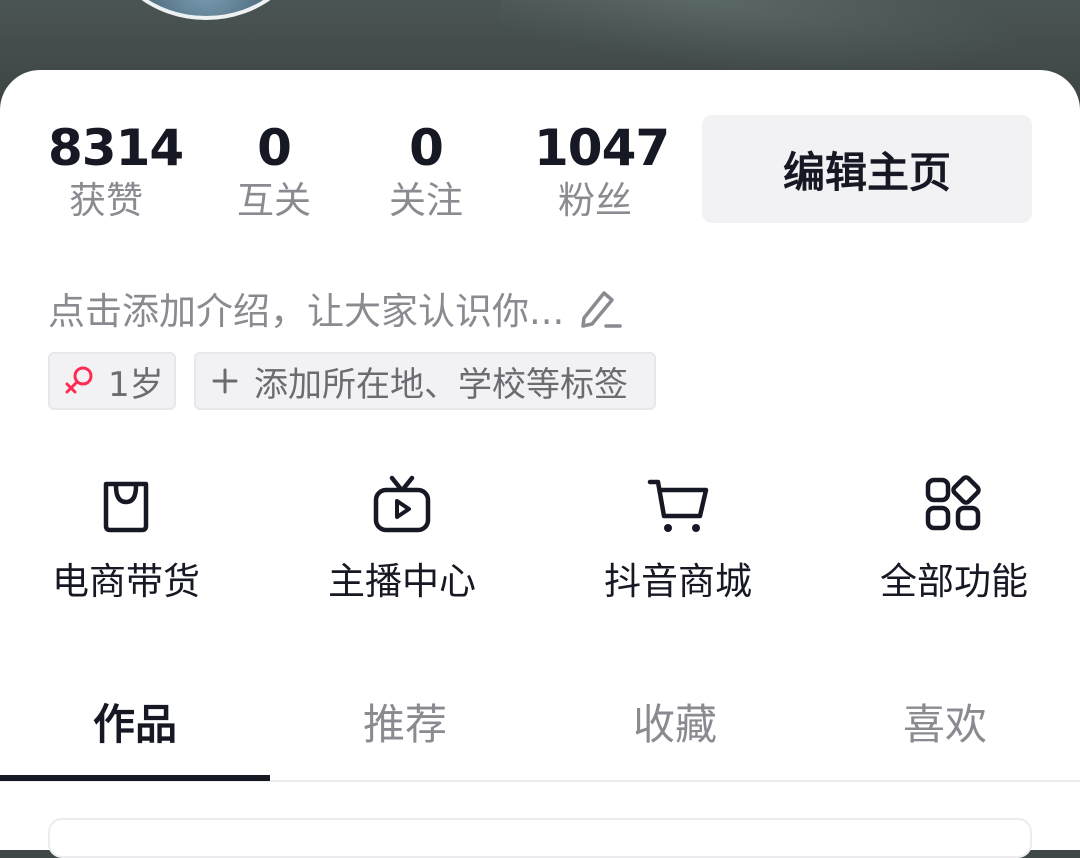 This screenshot has height=858, width=1080. I want to click on stat-followers-label: 粉丝, so click(595, 200).